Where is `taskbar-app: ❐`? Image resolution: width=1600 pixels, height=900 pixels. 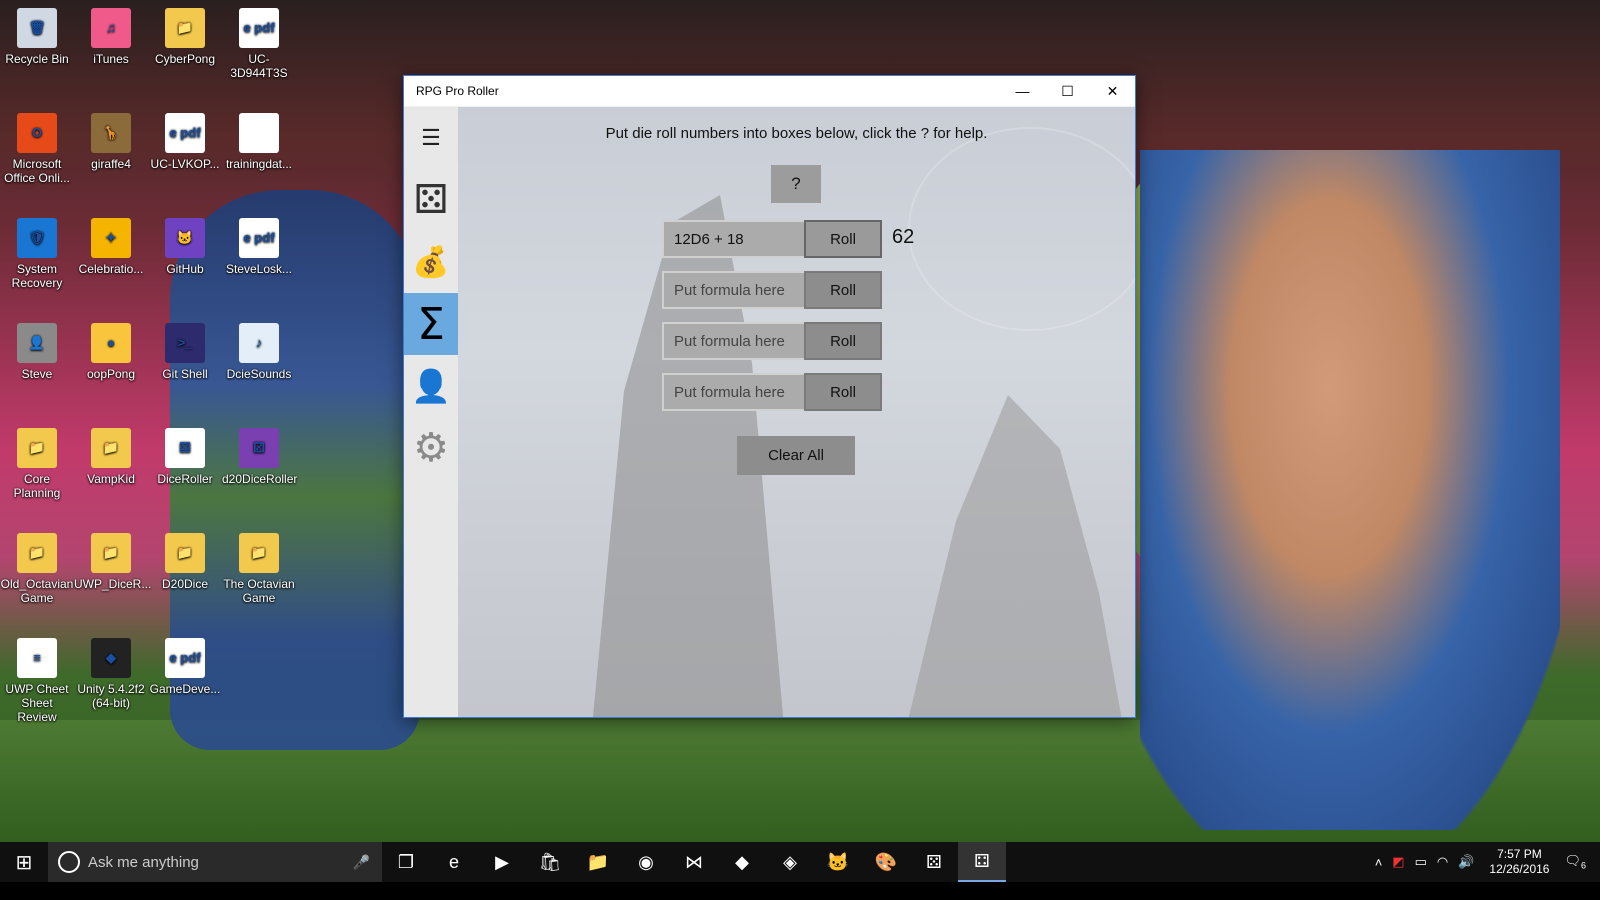
taskbar-app: ❐ is located at coordinates (406, 862).